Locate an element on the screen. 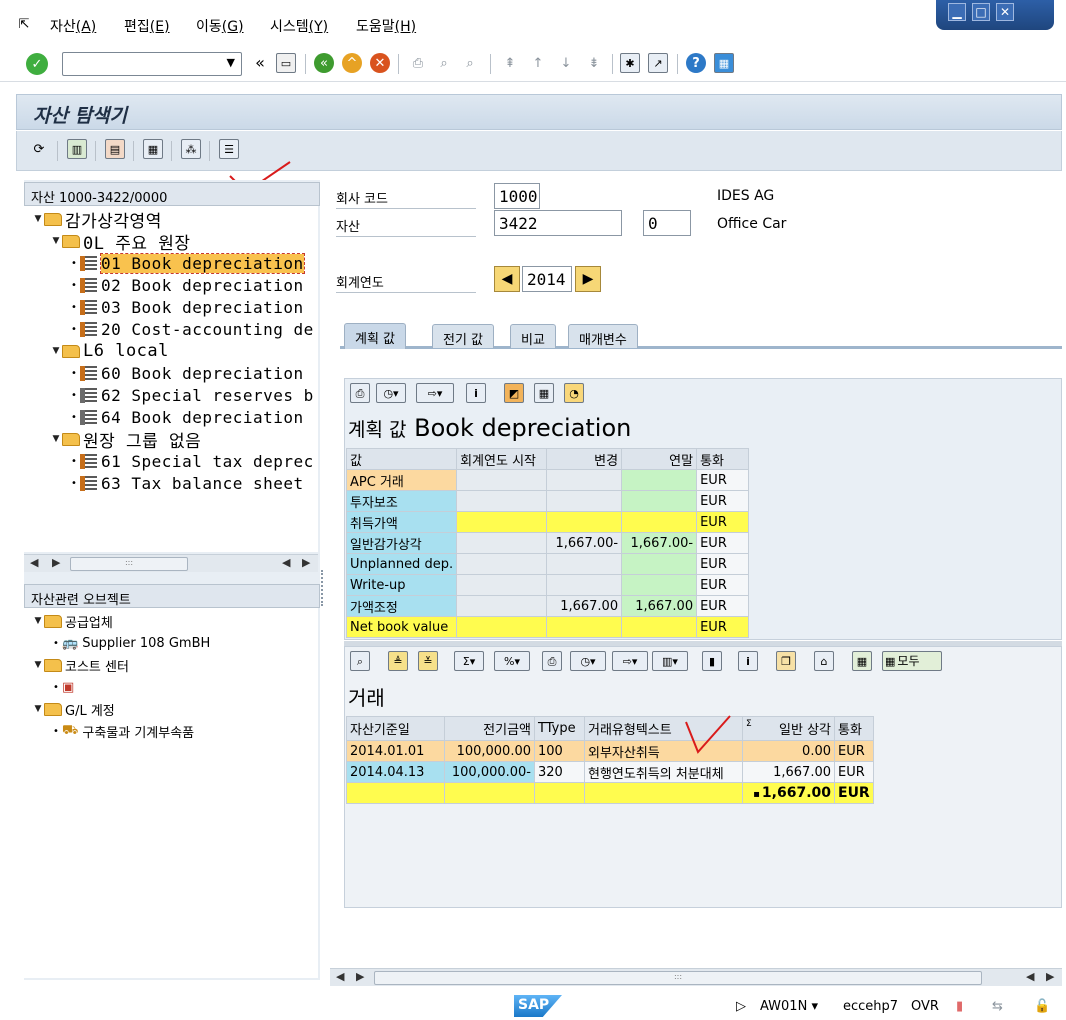 This screenshot has width=1066, height=1020. menu-system: 시스템(Y) is located at coordinates (299, 26).